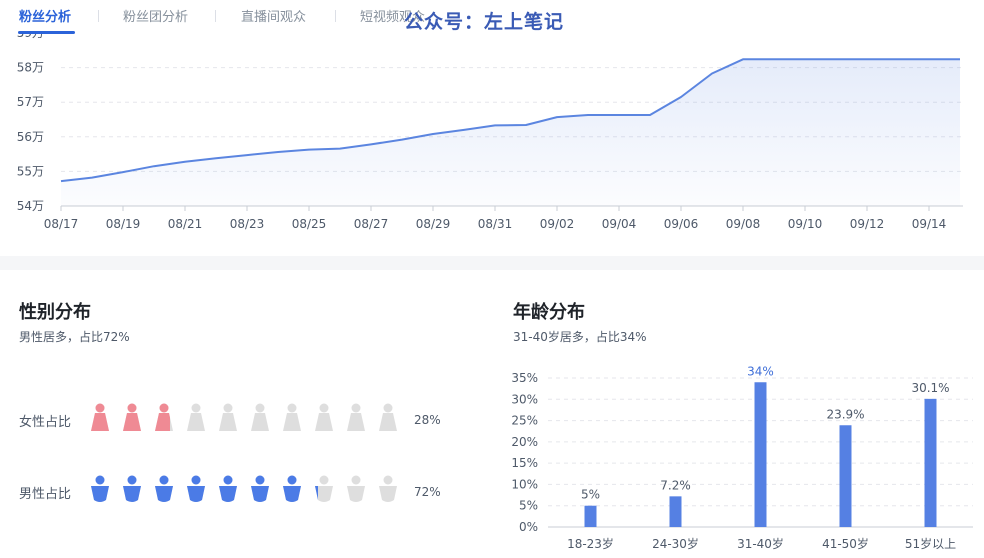 The height and width of the screenshot is (558, 984). What do you see at coordinates (557, 224) in the screenshot?
I see `x-tick-label: 09/02` at bounding box center [557, 224].